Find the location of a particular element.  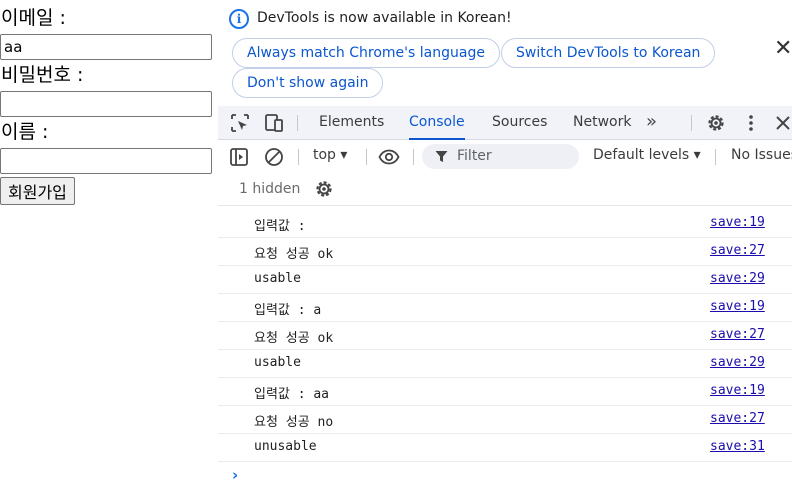

email-label: 이메일 : is located at coordinates (33, 18).